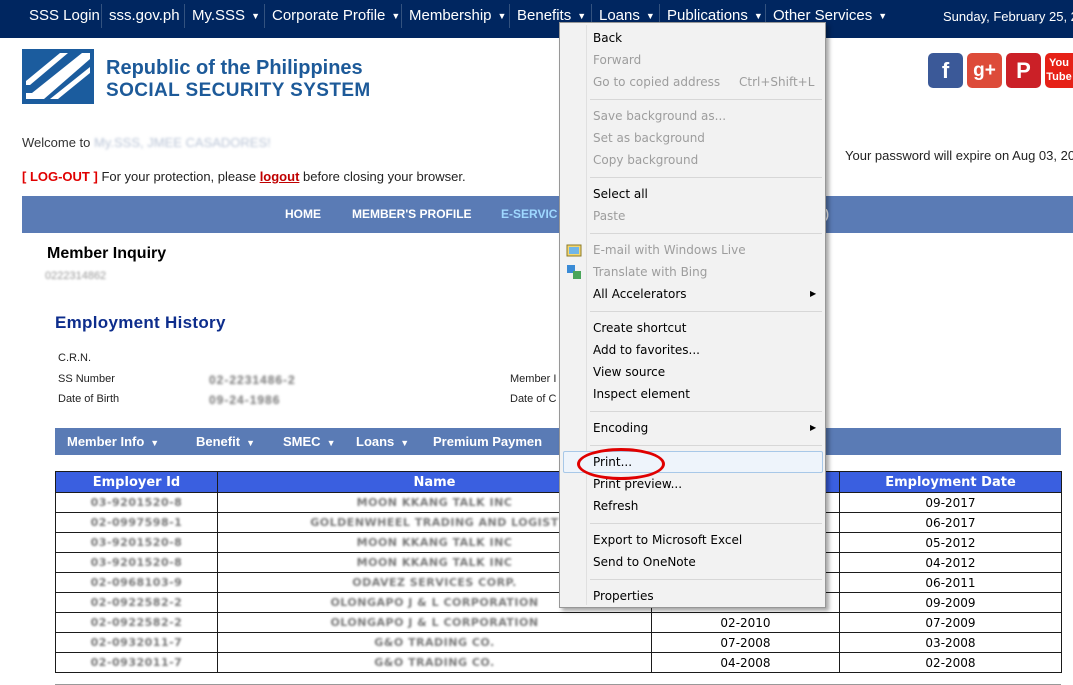  I want to click on tab-member-info: Member Info ▼, so click(113, 442).